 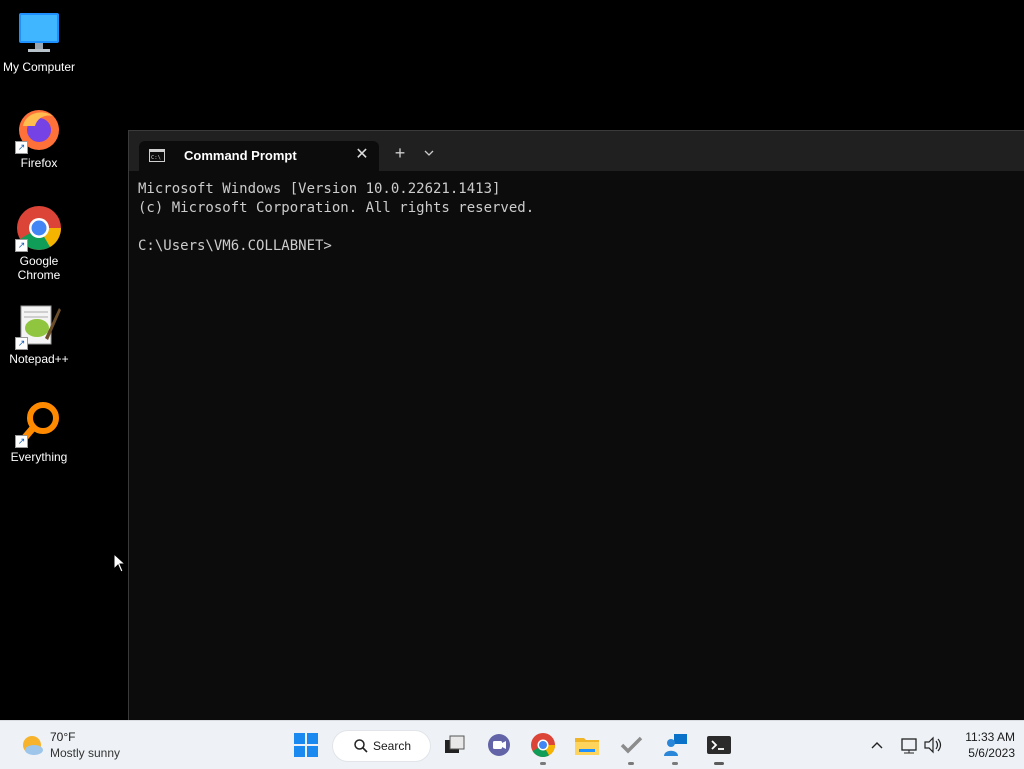 I want to click on close-tab-button: ✕, so click(x=362, y=155).